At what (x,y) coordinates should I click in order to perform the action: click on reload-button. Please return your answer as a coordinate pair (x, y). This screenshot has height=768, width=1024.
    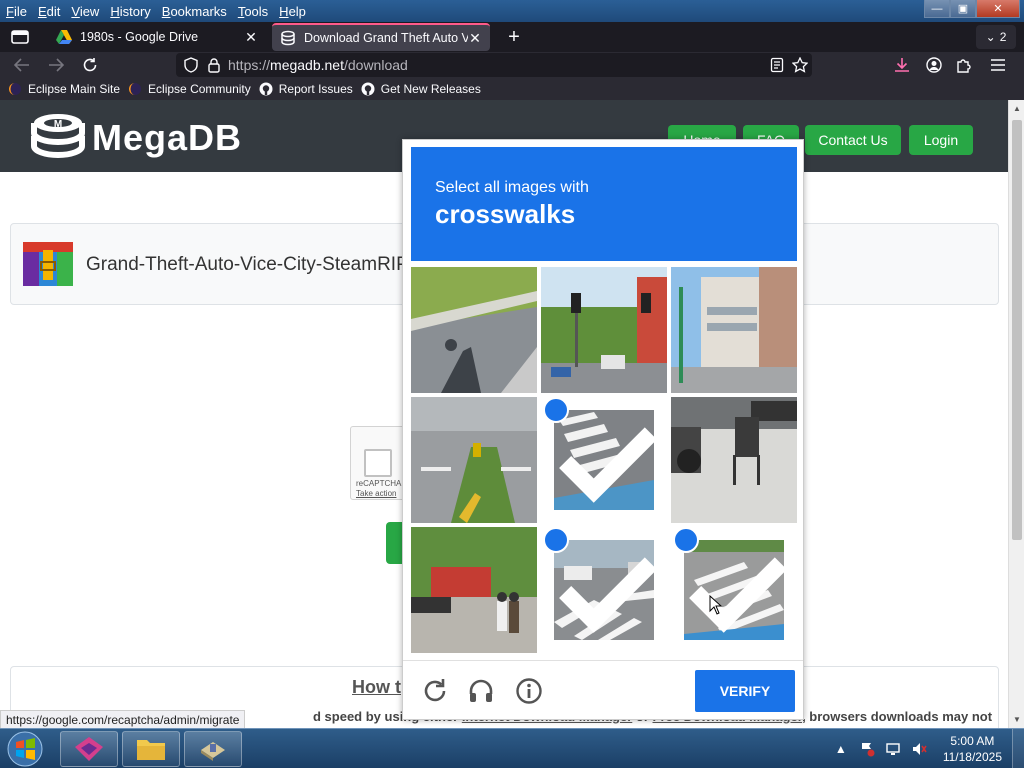
    Looking at the image, I should click on (90, 65).